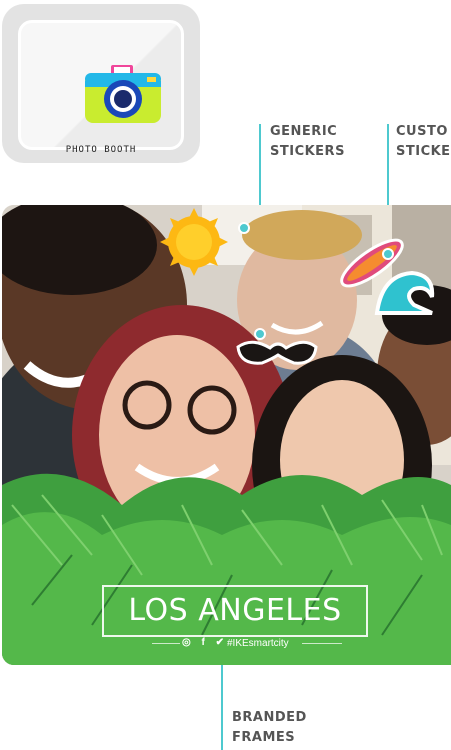 This screenshot has width=451, height=750. I want to click on frame-hashtag: #IKEsmartcity, so click(258, 643).